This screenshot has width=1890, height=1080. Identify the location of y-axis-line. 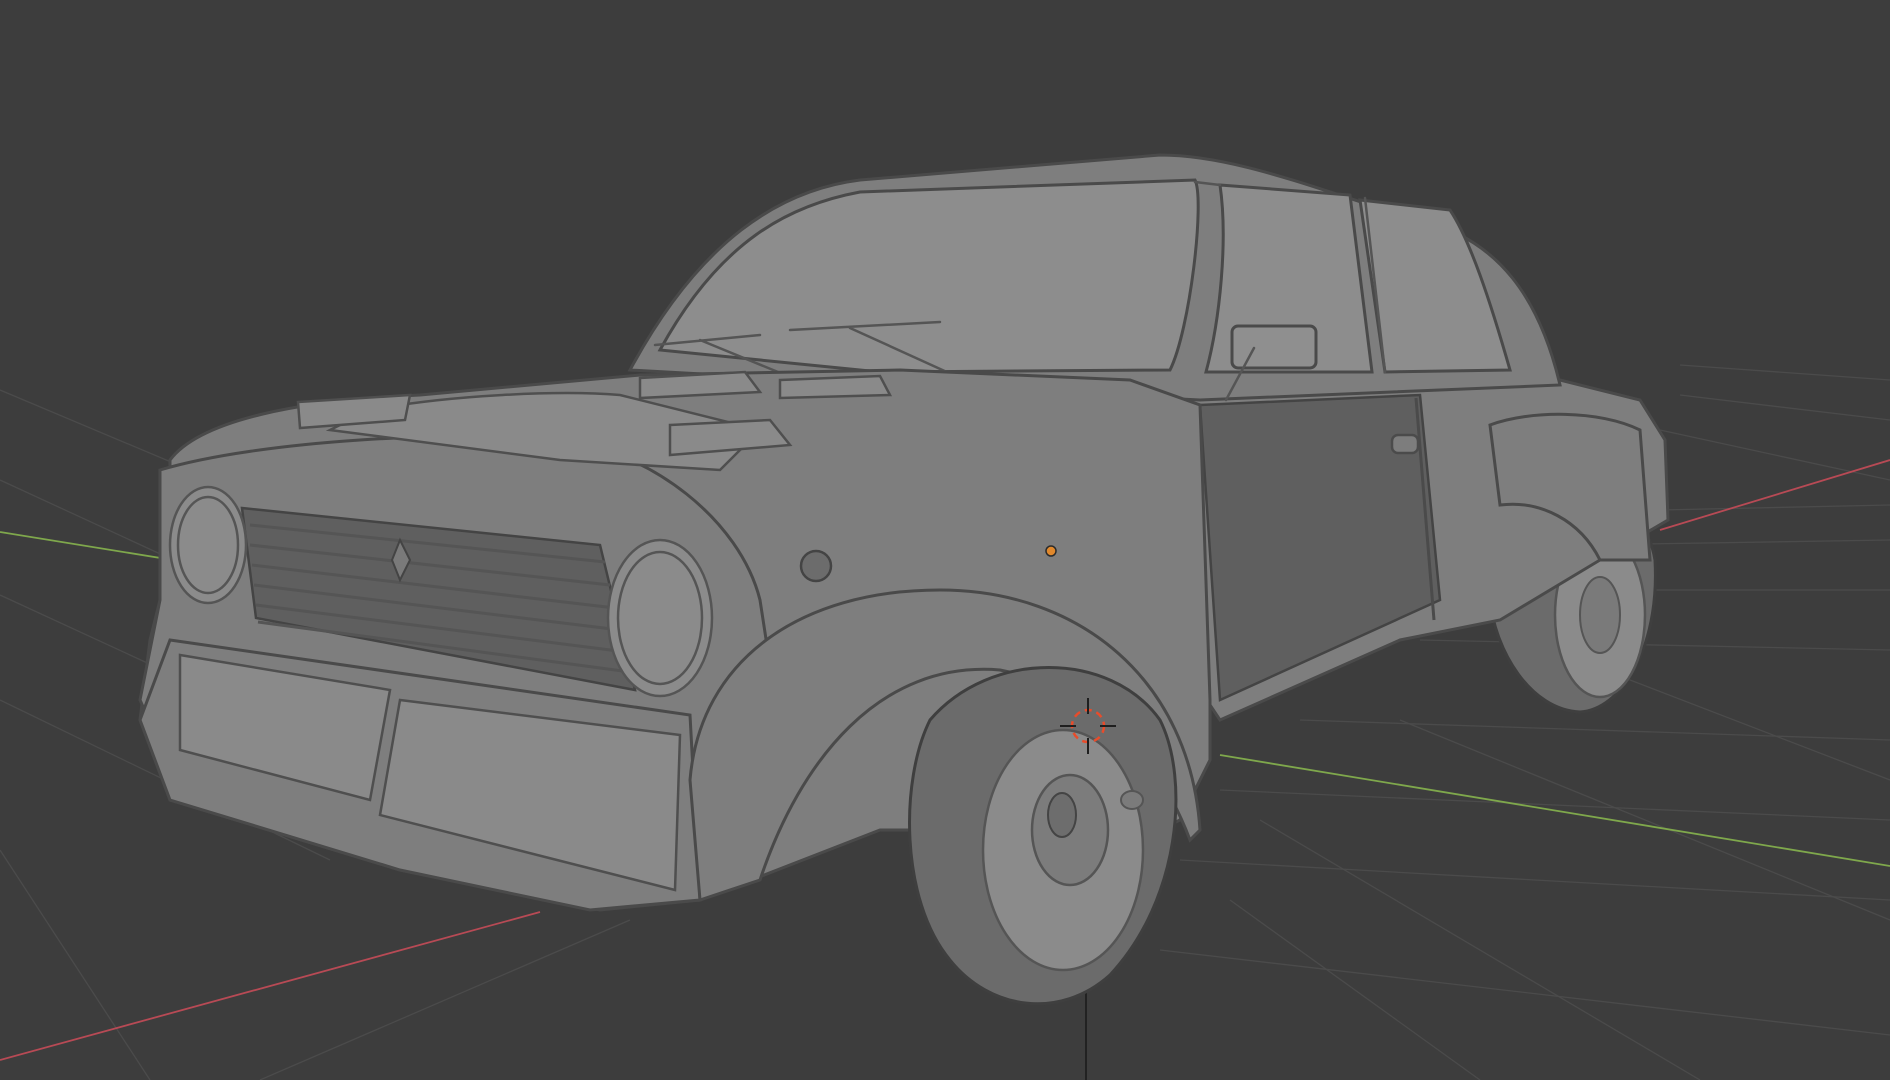
(93, 547).